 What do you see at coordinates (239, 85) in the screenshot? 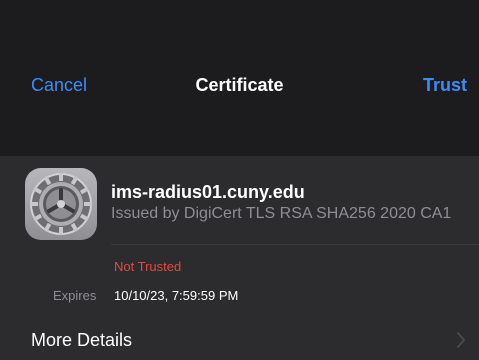
I see `page-title: Certificate` at bounding box center [239, 85].